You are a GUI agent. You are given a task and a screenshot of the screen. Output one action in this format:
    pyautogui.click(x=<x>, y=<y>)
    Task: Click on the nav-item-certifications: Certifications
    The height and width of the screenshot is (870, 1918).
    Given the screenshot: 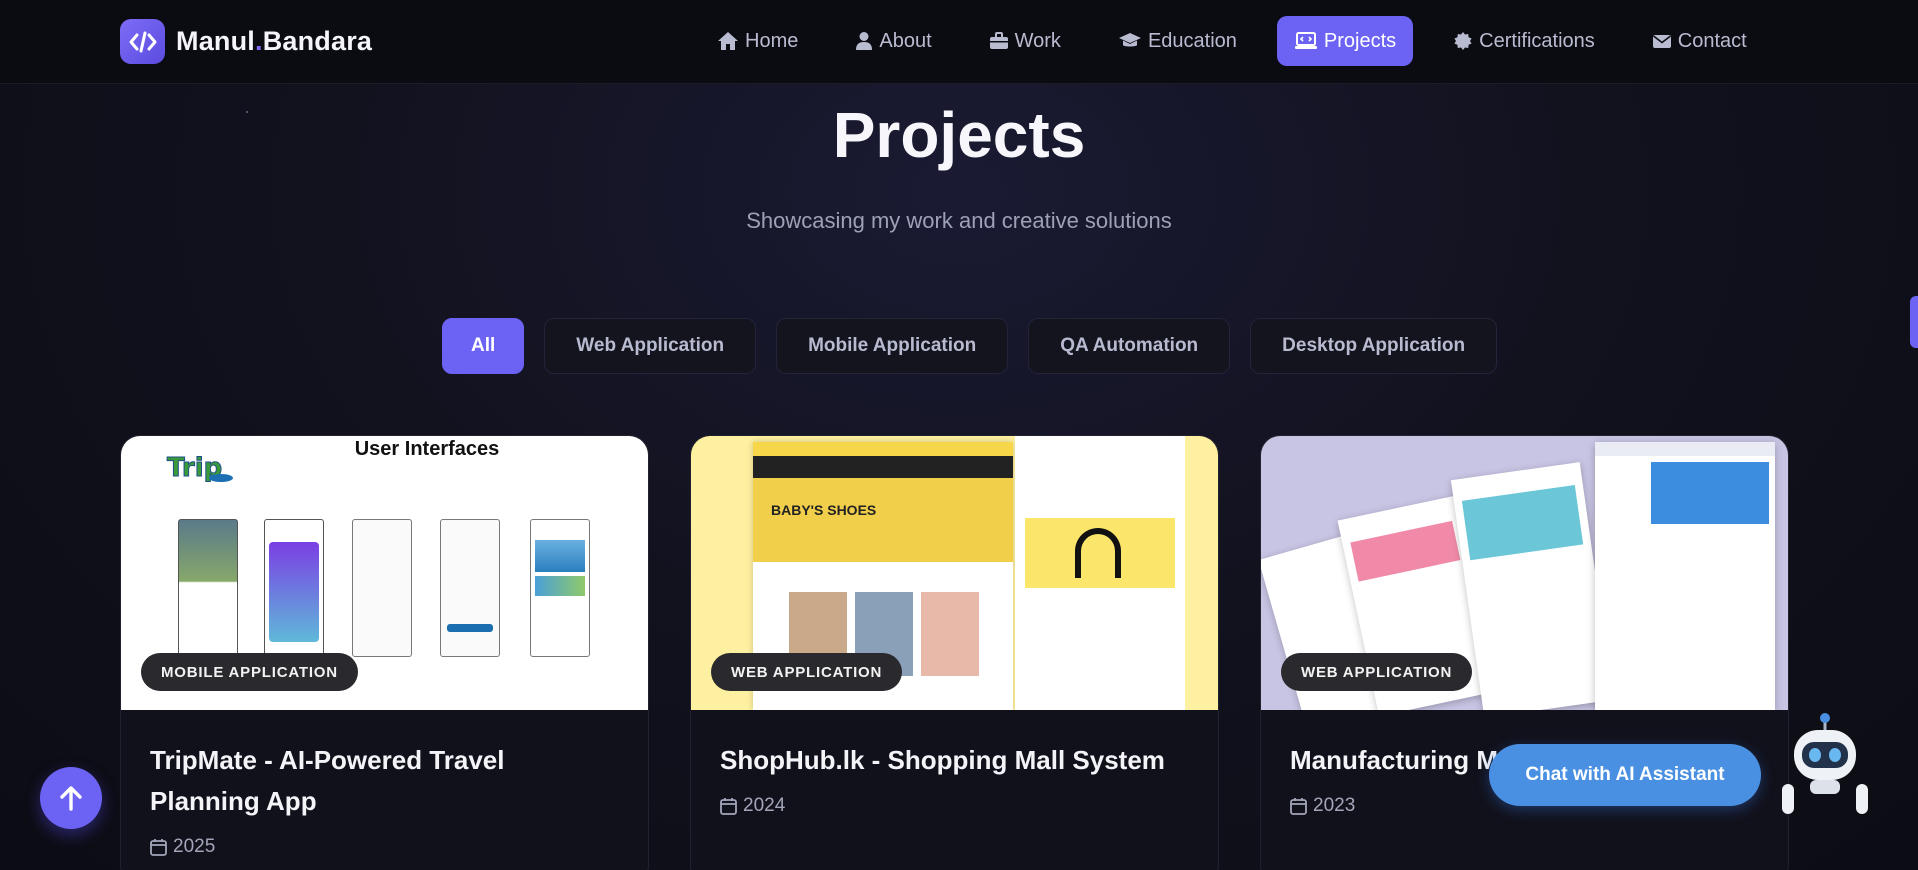 What is the action you would take?
    pyautogui.click(x=1524, y=41)
    